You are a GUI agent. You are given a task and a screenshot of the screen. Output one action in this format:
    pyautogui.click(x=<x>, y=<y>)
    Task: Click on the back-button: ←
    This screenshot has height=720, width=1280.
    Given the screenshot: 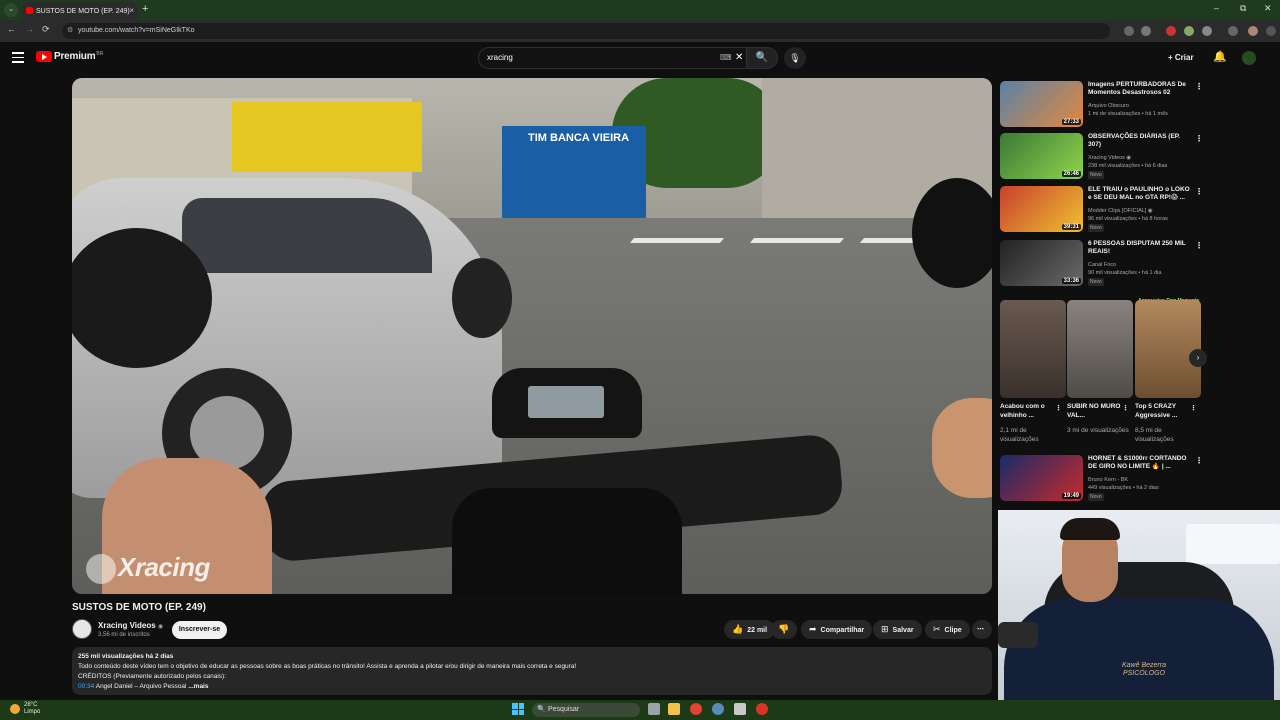 What is the action you would take?
    pyautogui.click(x=11, y=29)
    